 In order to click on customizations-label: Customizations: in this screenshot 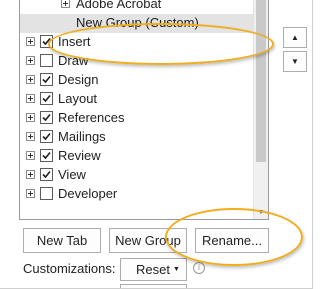, I will do `click(69, 268)`.